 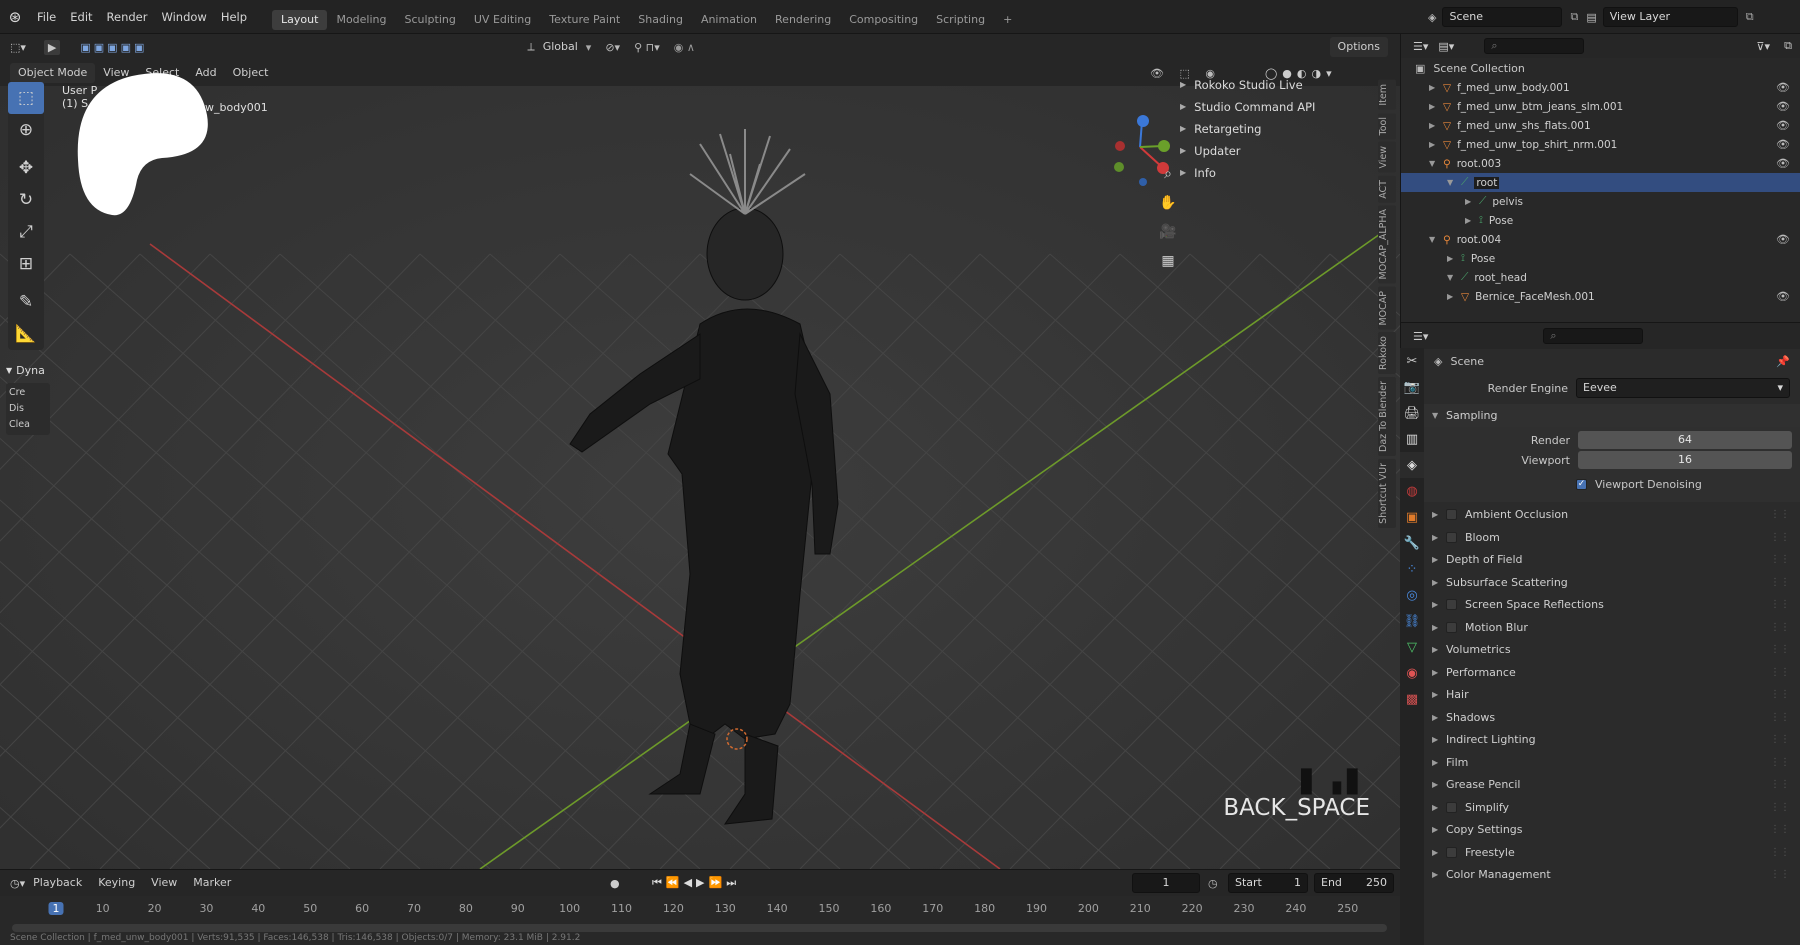 What do you see at coordinates (1612, 852) in the screenshot?
I see `panel-freestyle: ▶ Freestyle ⋮⋮` at bounding box center [1612, 852].